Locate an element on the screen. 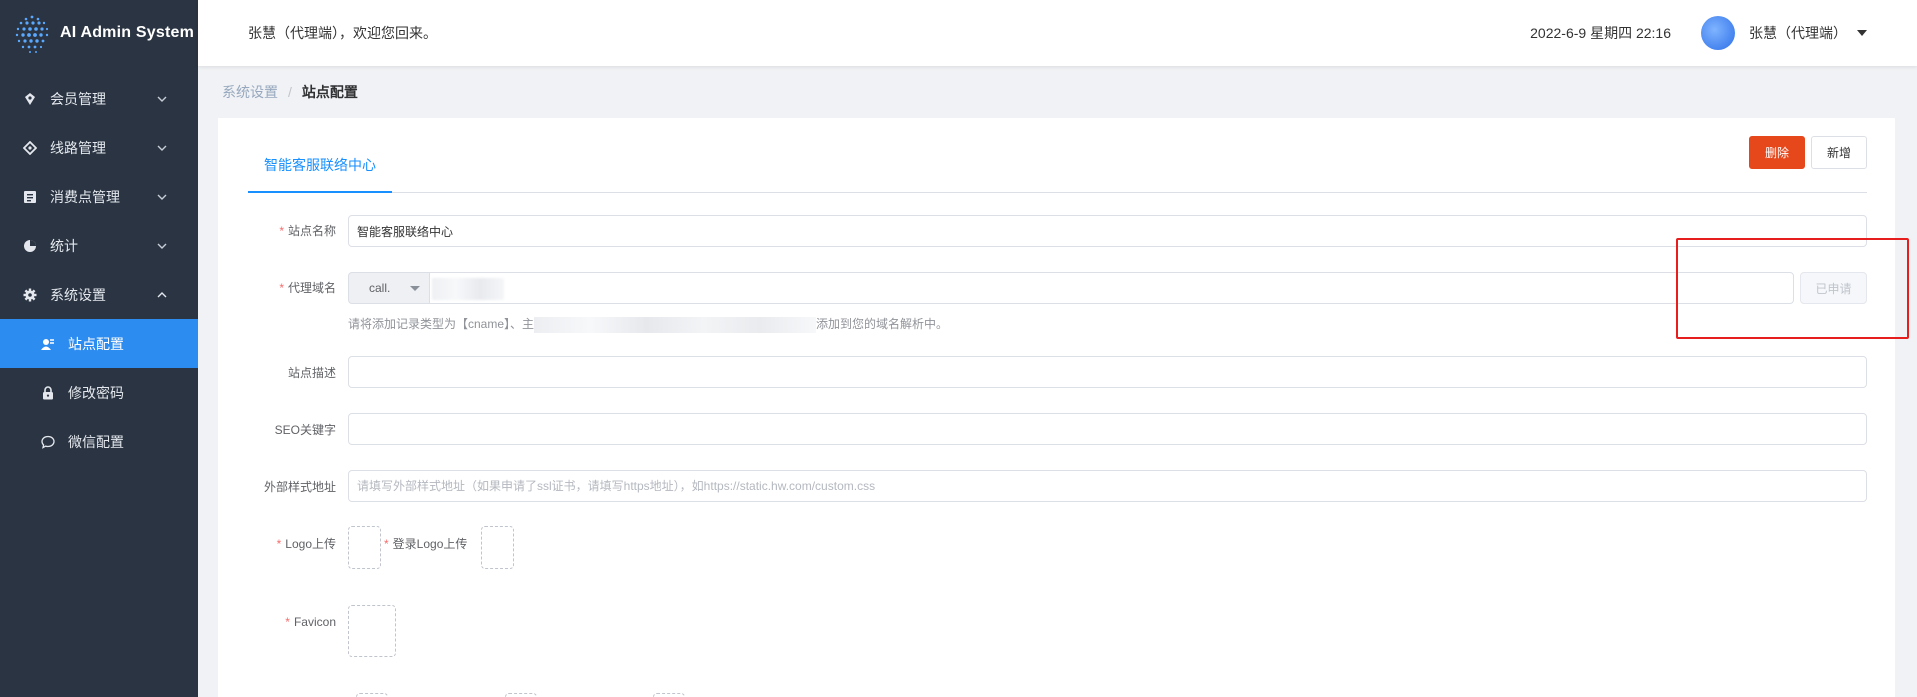  highlight-box is located at coordinates (1792, 288).